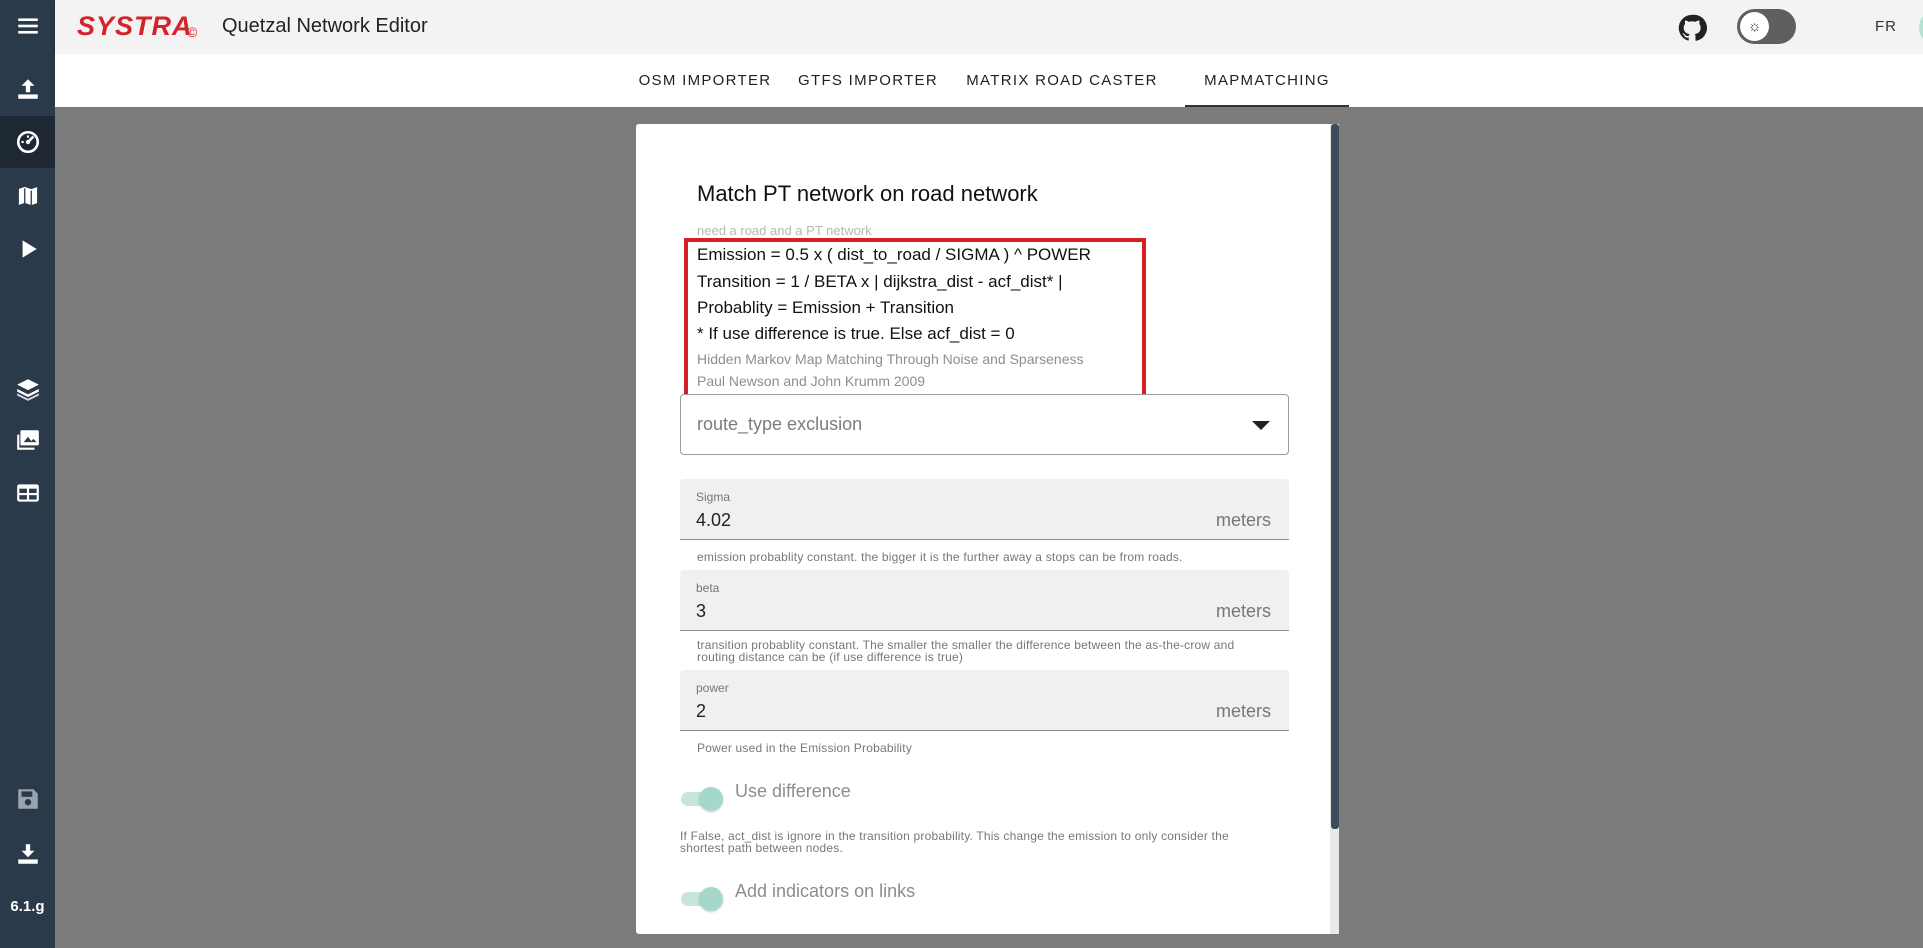 The image size is (1923, 948). I want to click on power-label: power, so click(712, 688).